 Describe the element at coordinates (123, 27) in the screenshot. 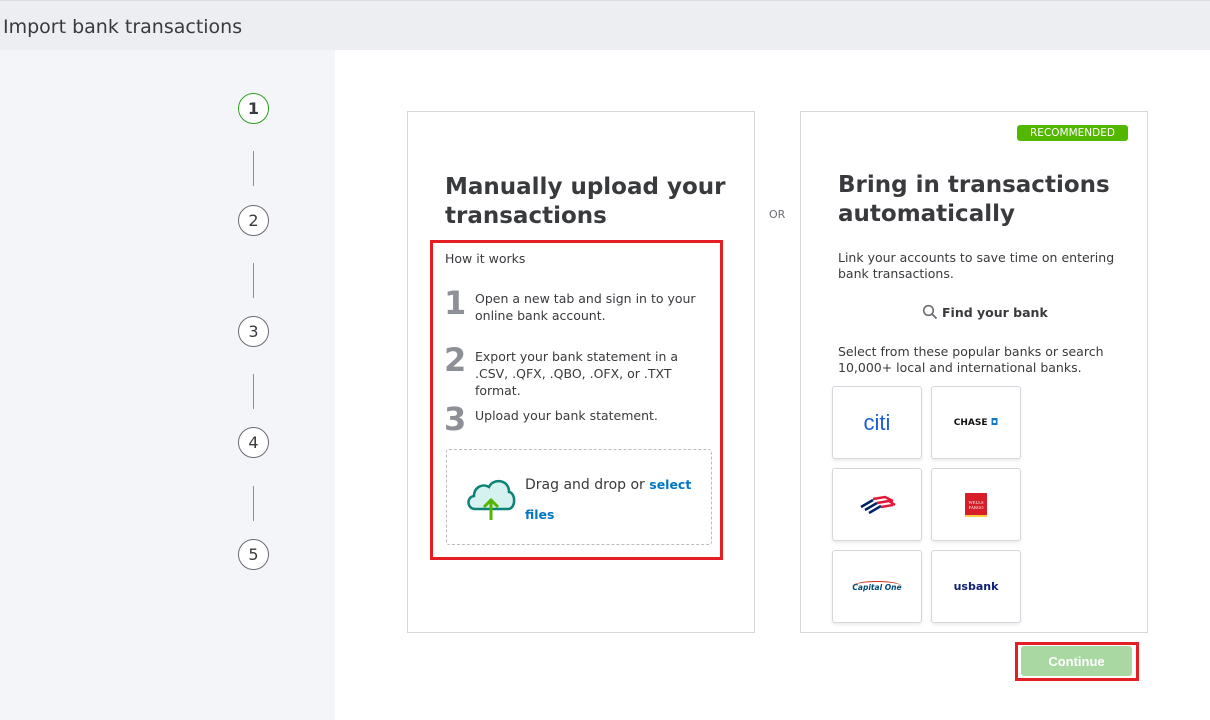

I see `page-title: Import bank transactions` at that location.